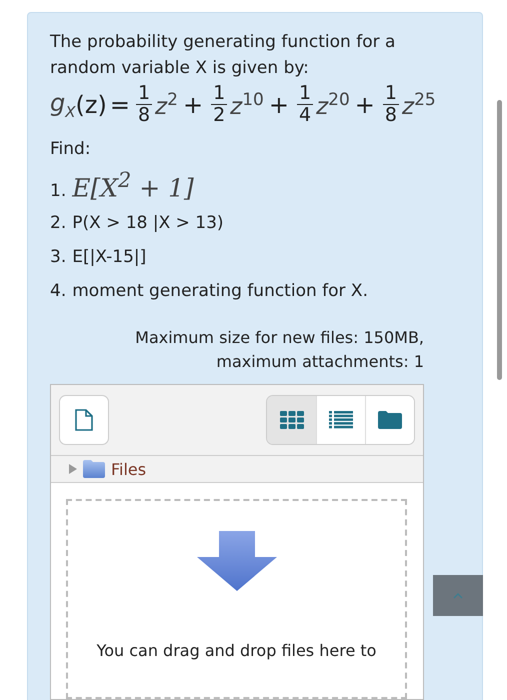  Describe the element at coordinates (58, 223) in the screenshot. I see `item-number: 2.` at that location.